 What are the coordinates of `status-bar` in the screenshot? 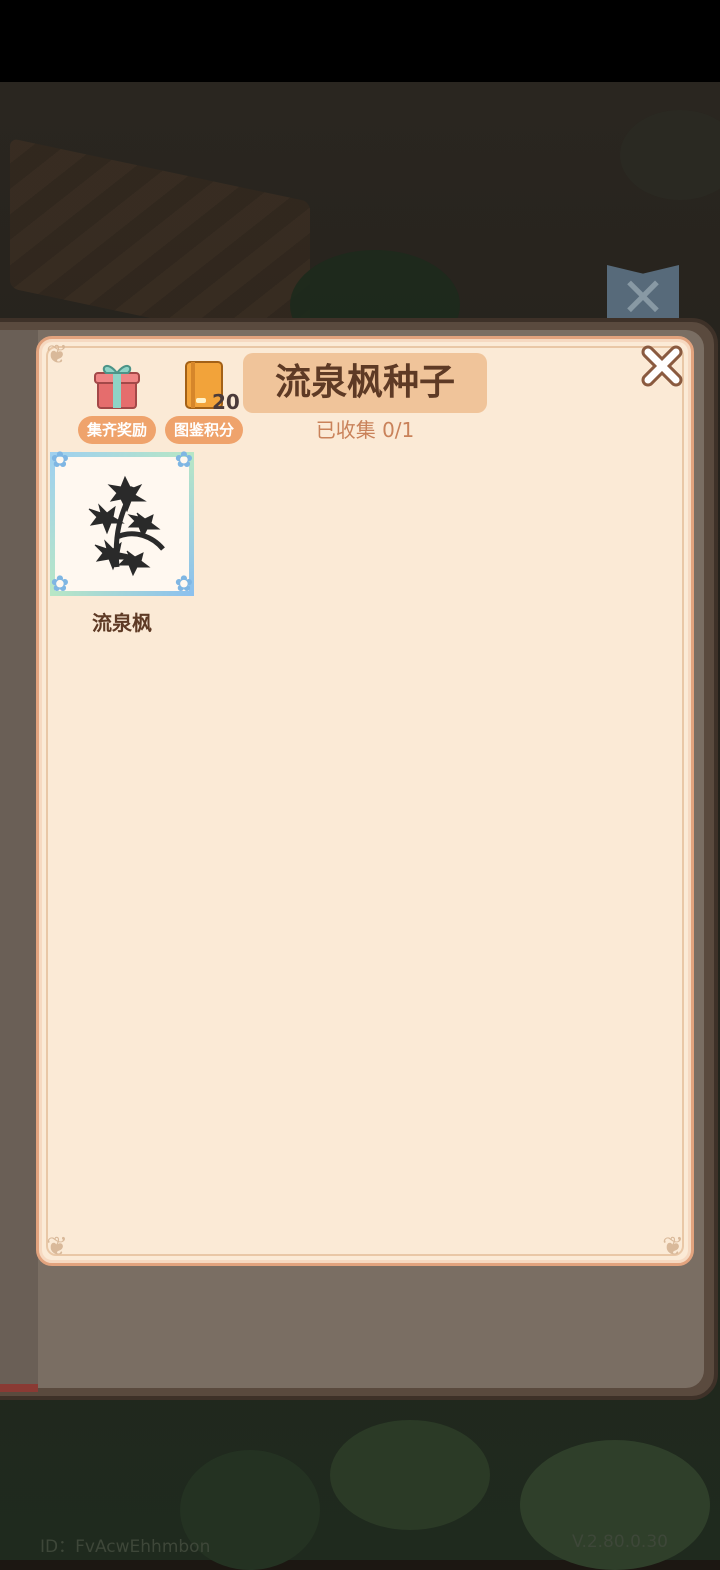 It's located at (360, 41).